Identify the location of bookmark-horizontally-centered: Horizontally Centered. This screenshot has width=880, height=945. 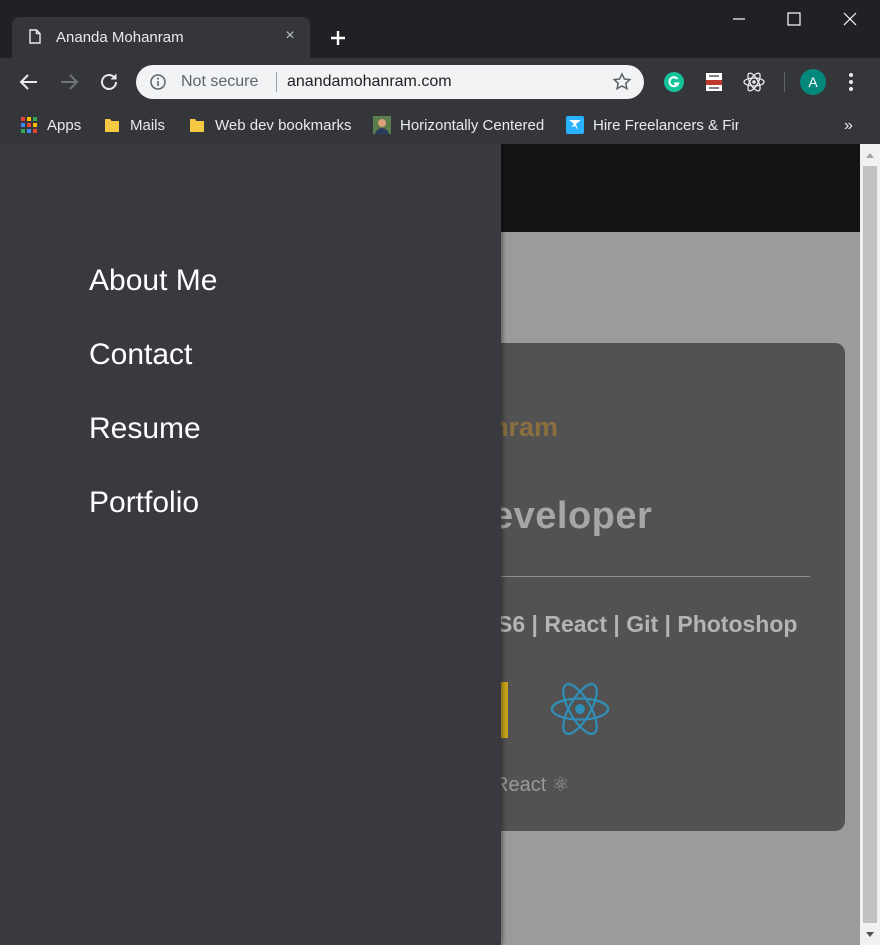
(460, 125).